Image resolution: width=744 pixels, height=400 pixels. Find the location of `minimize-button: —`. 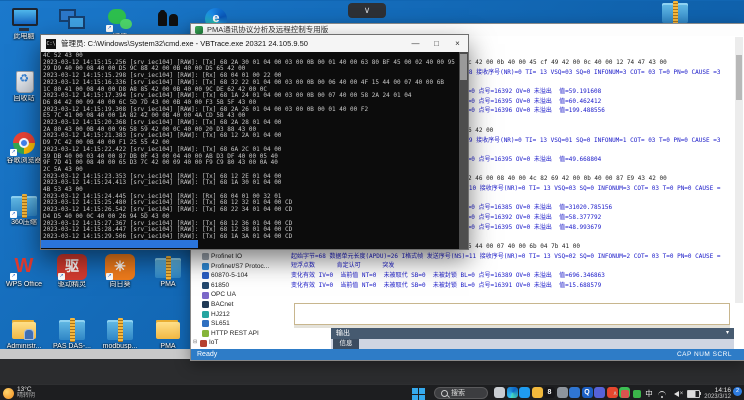

minimize-button: — is located at coordinates (415, 43).